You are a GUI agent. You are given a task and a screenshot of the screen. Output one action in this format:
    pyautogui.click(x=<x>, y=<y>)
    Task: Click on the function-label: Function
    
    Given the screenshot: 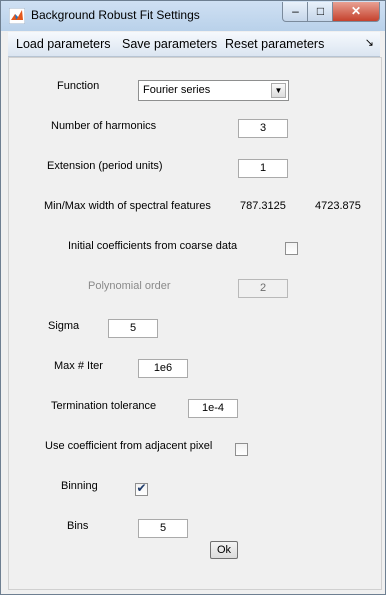 What is the action you would take?
    pyautogui.click(x=78, y=86)
    